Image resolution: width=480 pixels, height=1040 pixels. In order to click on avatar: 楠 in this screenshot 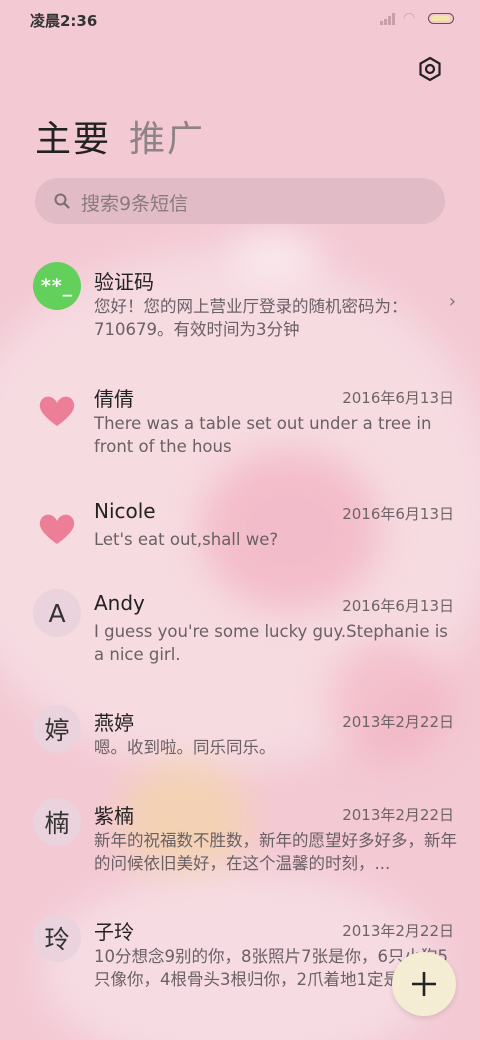, I will do `click(57, 822)`.